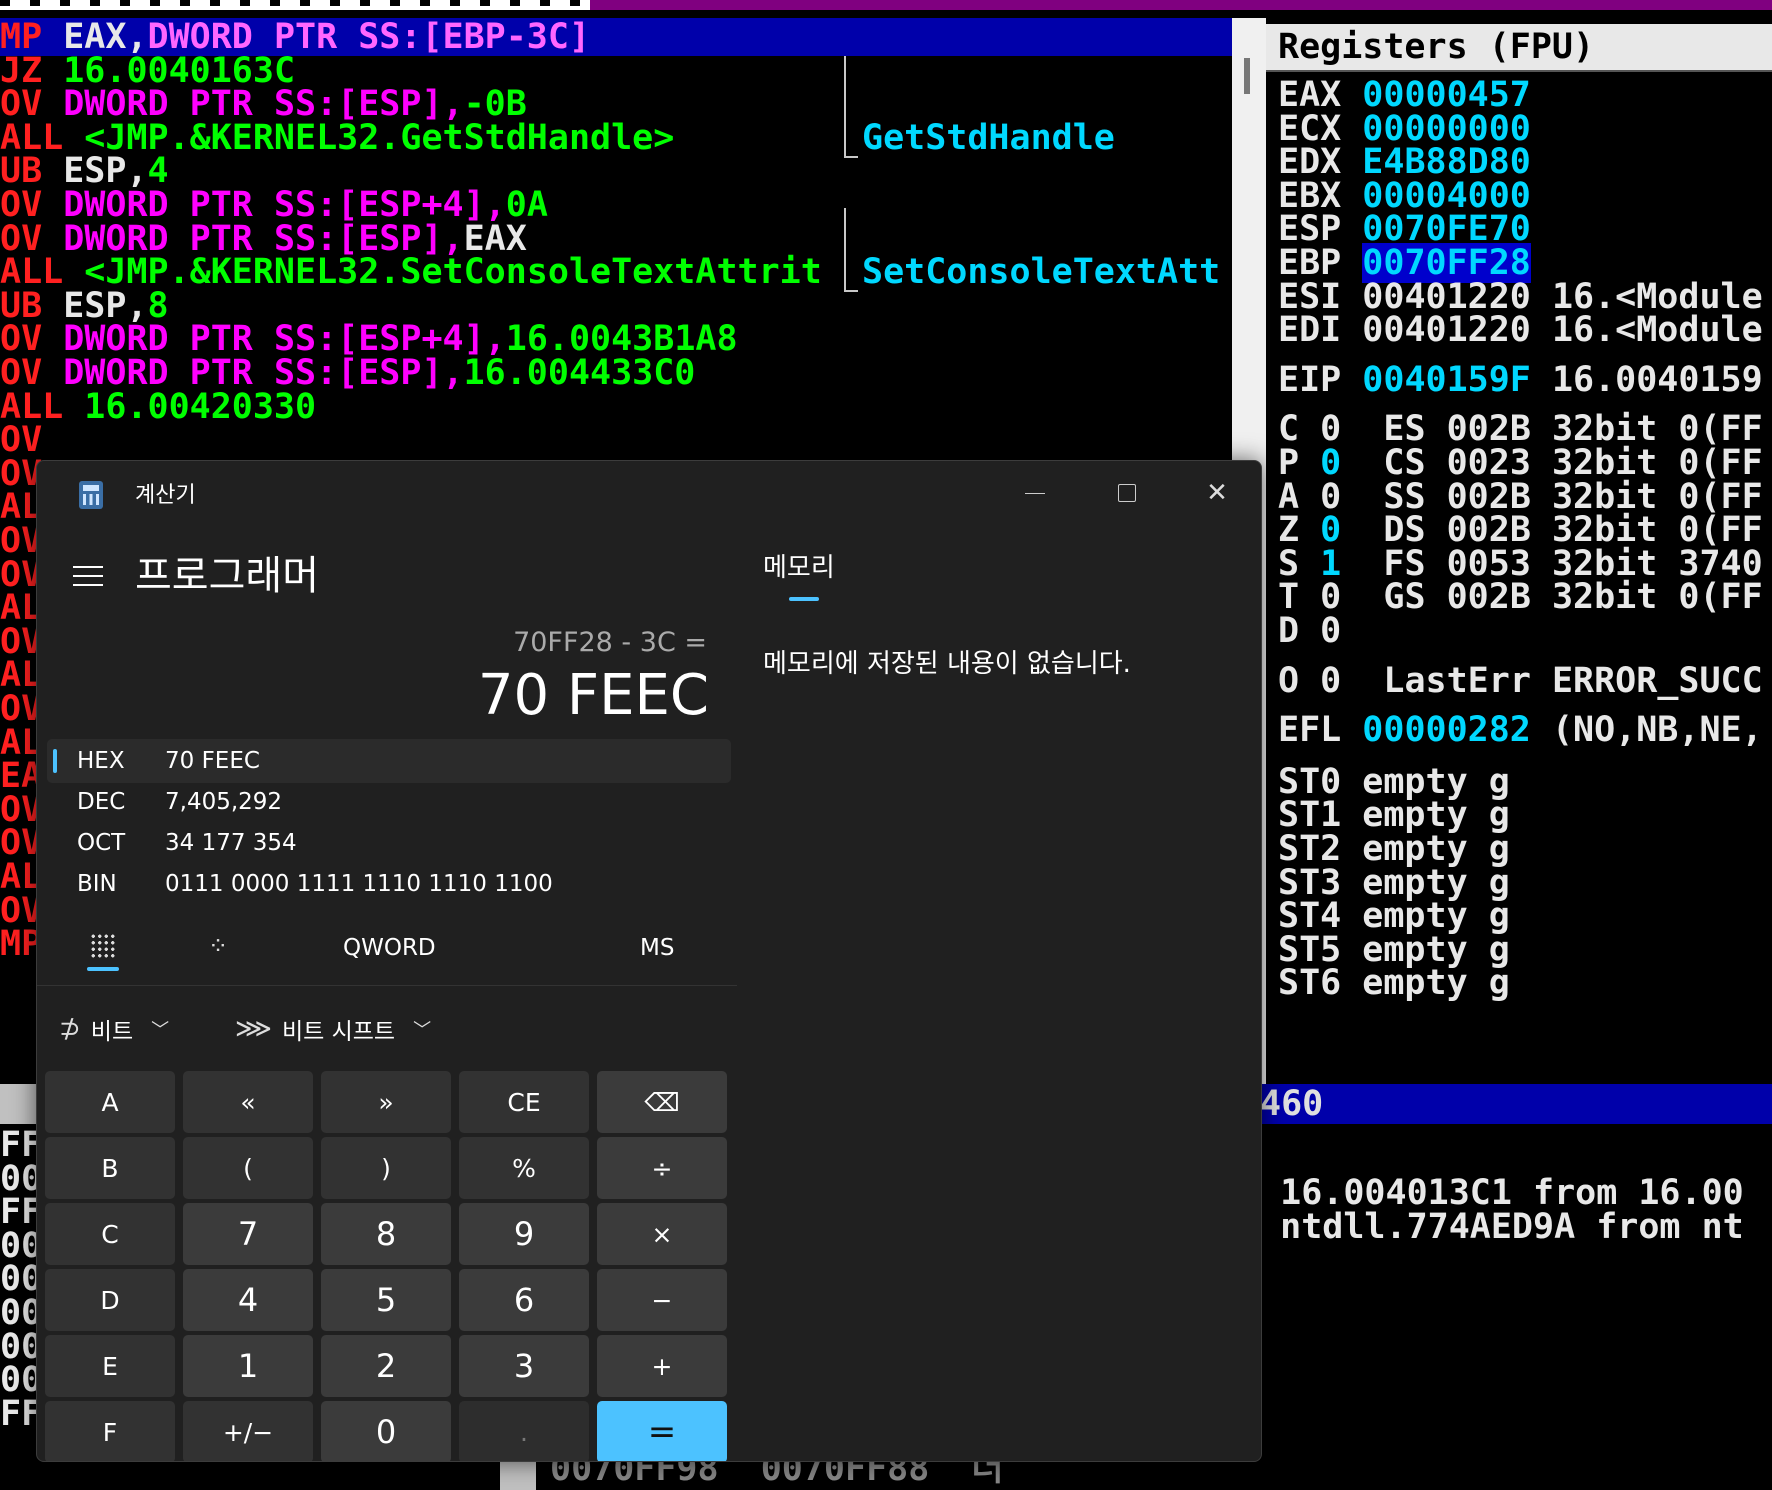 Image resolution: width=1772 pixels, height=1490 pixels. Describe the element at coordinates (442, 272) in the screenshot. I see `operand: <JMP.&KERNEL32.SetConsoleTextAttrit` at that location.